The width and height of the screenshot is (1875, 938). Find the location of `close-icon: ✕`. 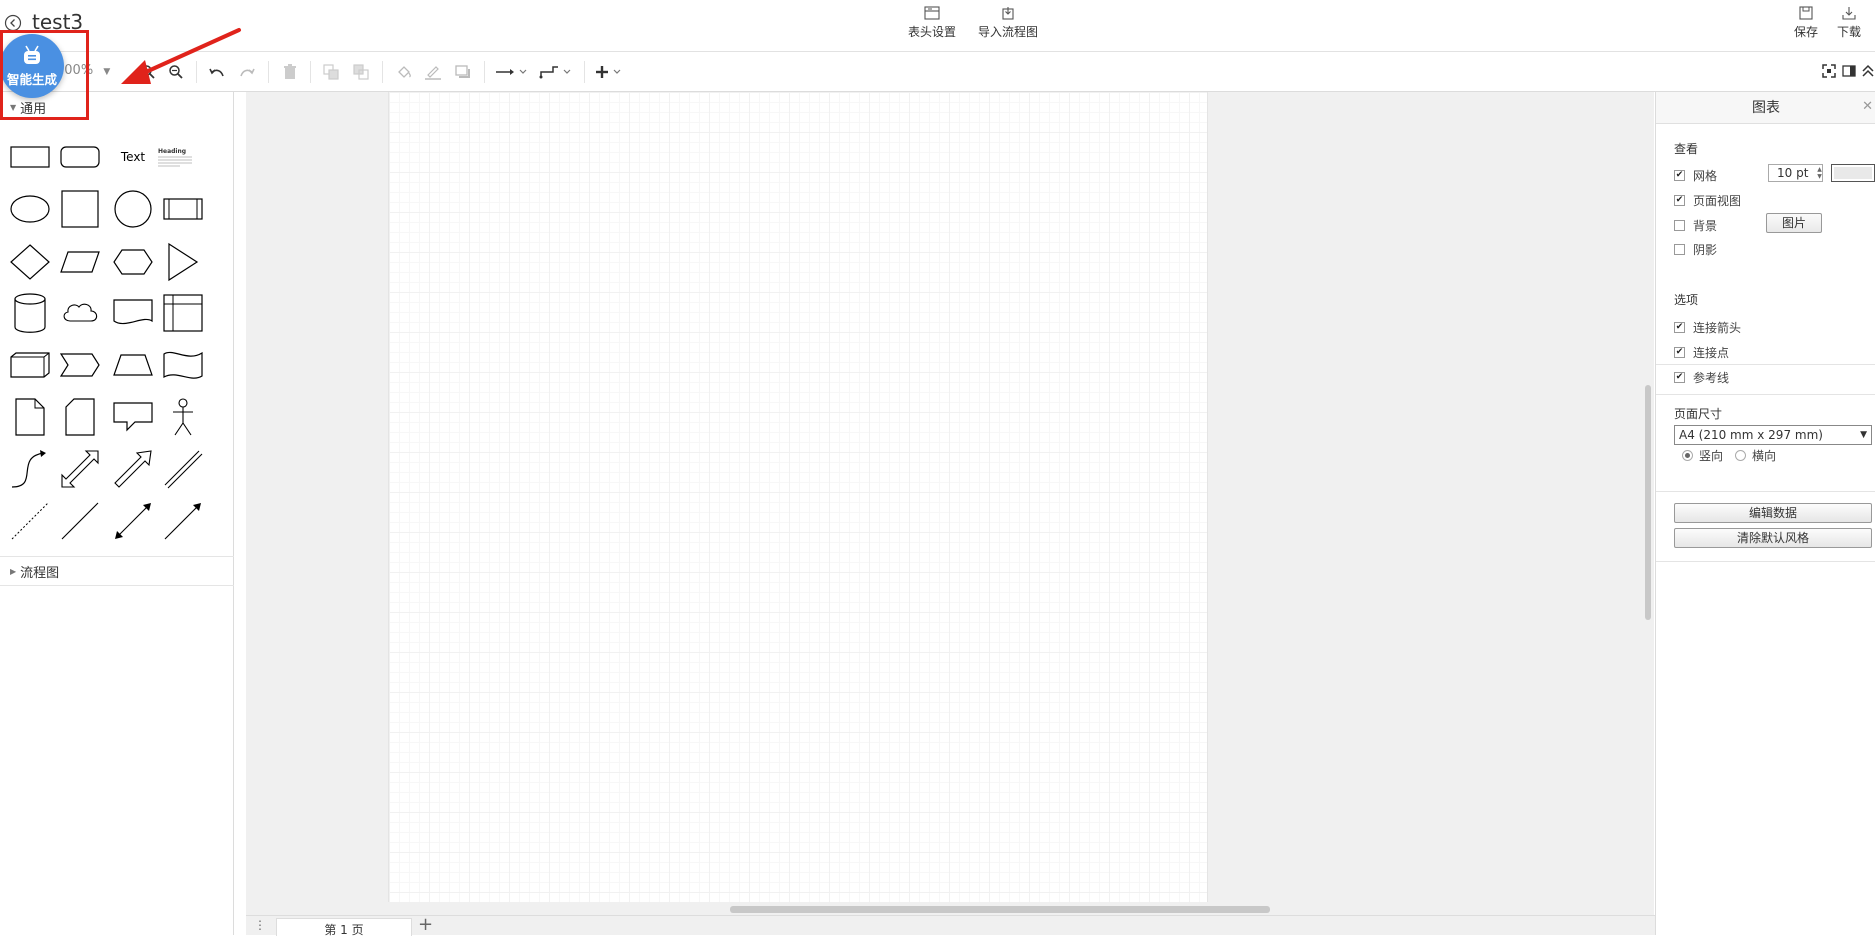

close-icon: ✕ is located at coordinates (1867, 106).